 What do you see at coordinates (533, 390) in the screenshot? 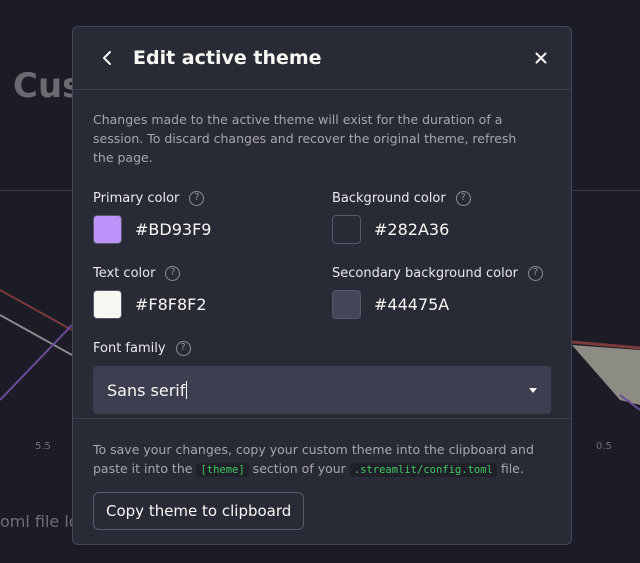
I see `caret-down-icon` at bounding box center [533, 390].